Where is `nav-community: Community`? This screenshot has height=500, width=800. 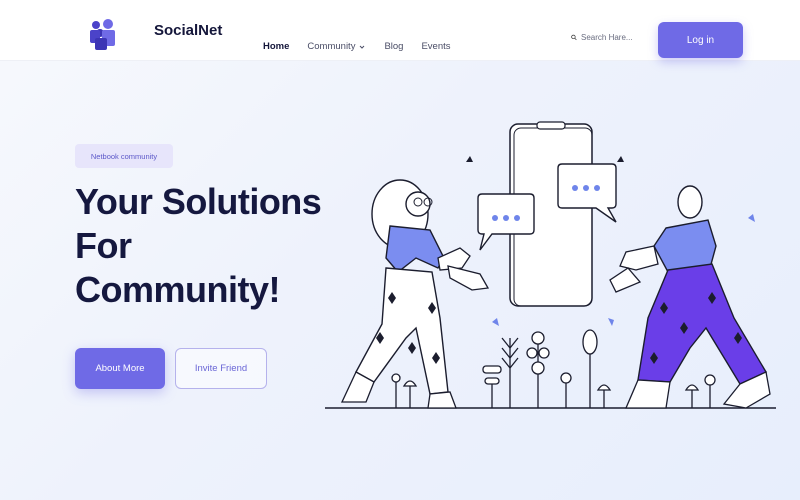 nav-community: Community is located at coordinates (336, 46).